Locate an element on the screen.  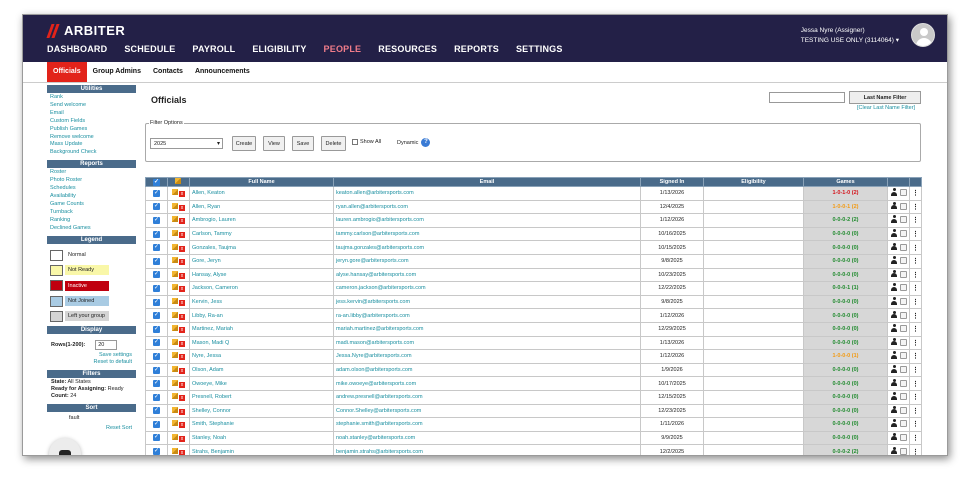
select-all-header: ✓ is located at coordinates (156, 182).